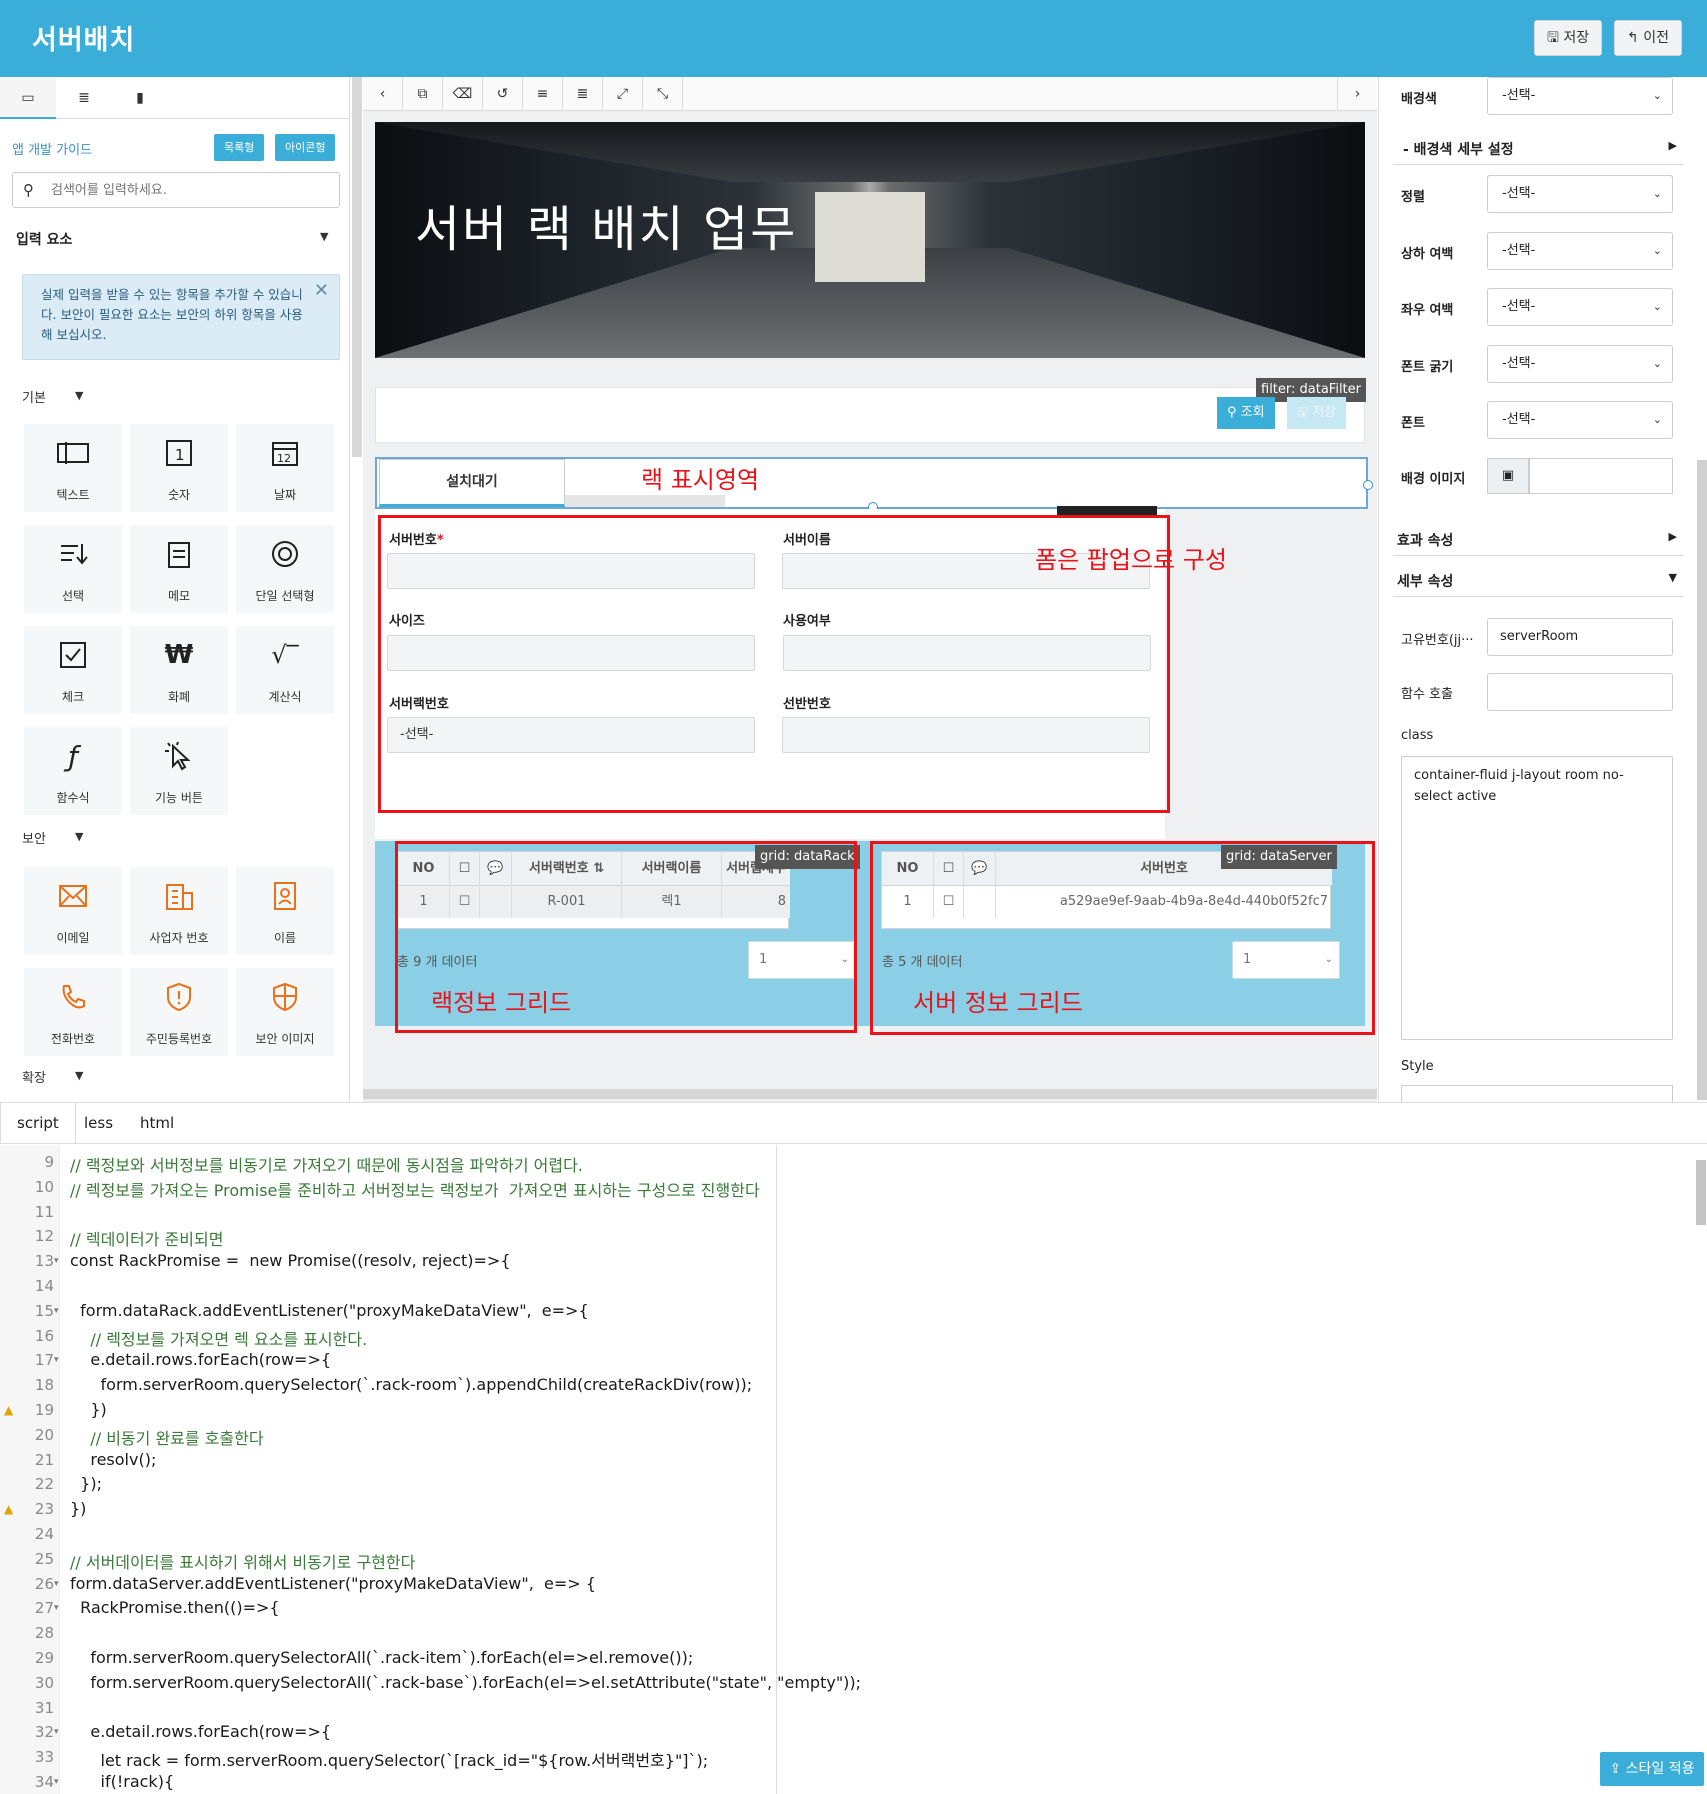  What do you see at coordinates (1538, 584) in the screenshot?
I see `detail-section: 세부 속성 ▼` at bounding box center [1538, 584].